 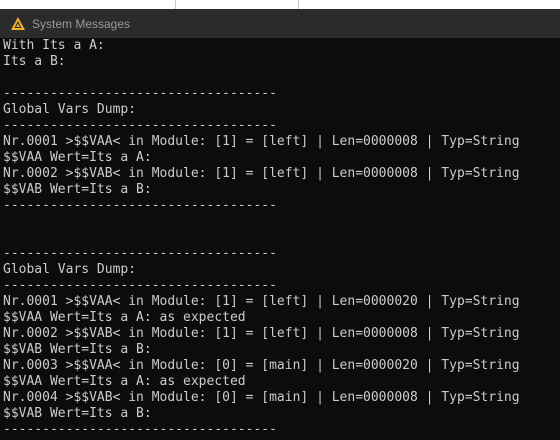 What do you see at coordinates (280, 23) in the screenshot?
I see `title-bar: System Messages` at bounding box center [280, 23].